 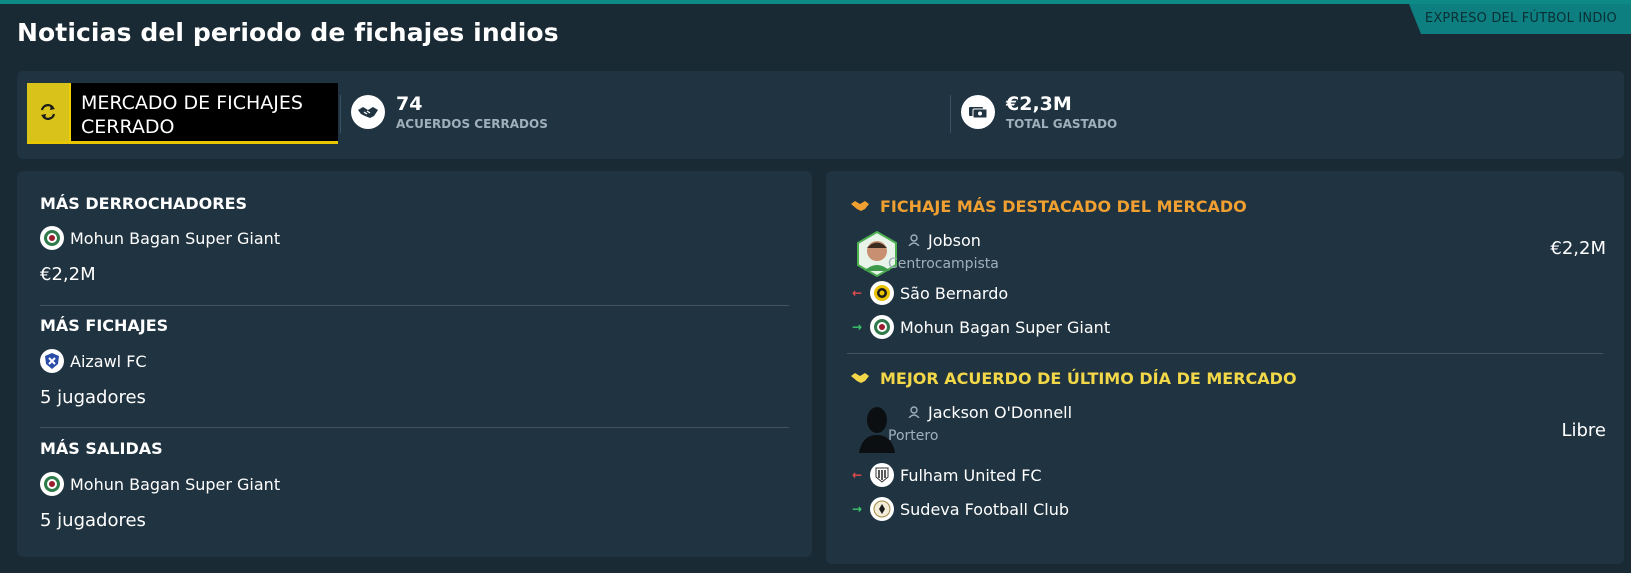 I want to click on signings-value: 5 jugadores, so click(x=93, y=397).